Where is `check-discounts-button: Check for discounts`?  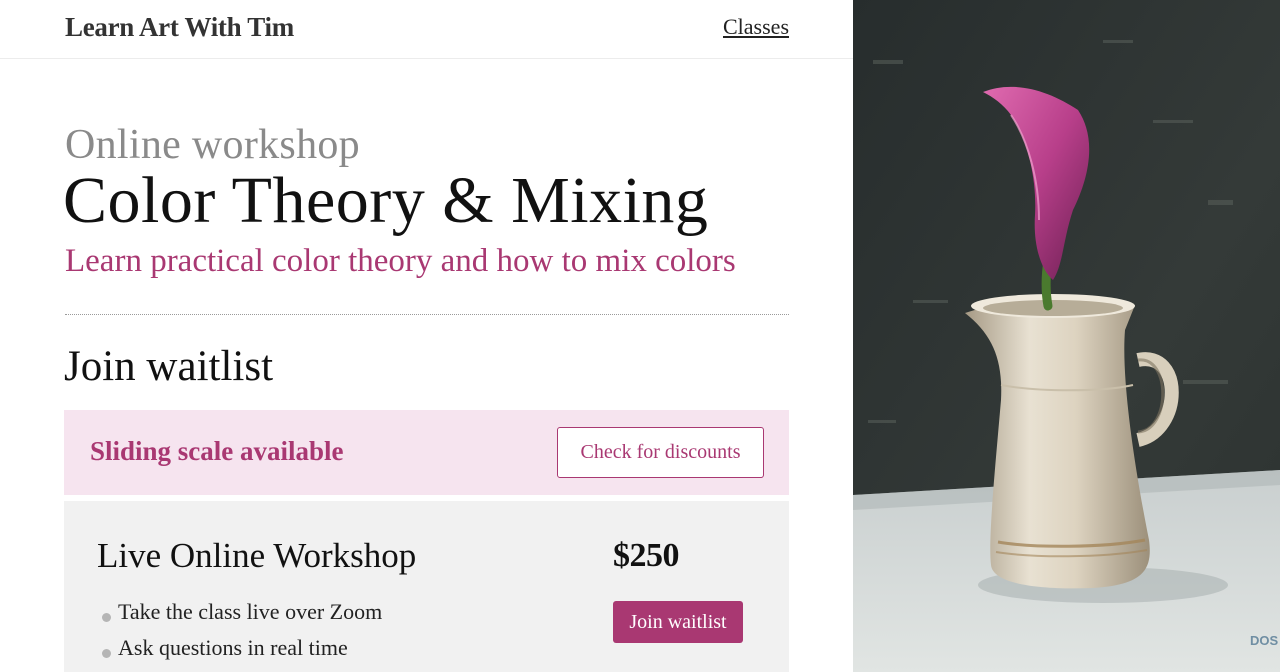 check-discounts-button: Check for discounts is located at coordinates (660, 452).